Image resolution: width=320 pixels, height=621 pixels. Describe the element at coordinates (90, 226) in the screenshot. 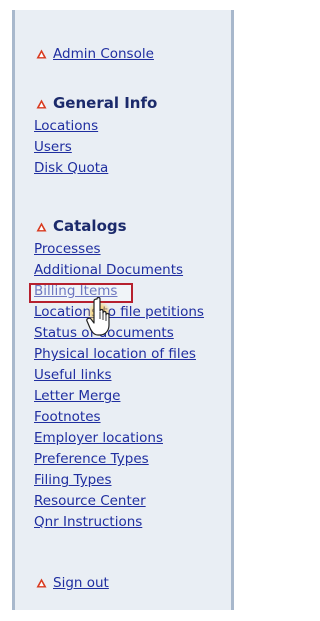

I see `catalogs-title: Catalogs` at that location.